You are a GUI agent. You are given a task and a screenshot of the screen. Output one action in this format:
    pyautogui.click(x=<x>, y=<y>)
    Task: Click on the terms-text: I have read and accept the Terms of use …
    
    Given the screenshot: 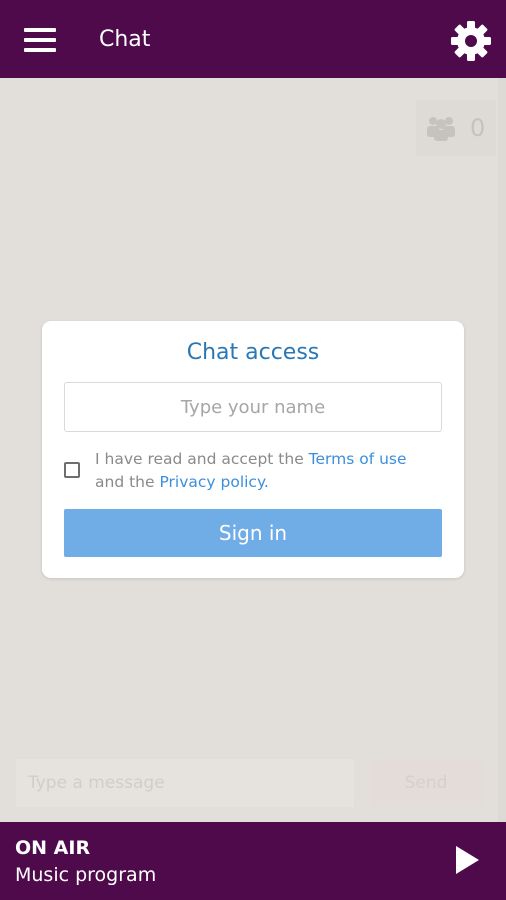 What is the action you would take?
    pyautogui.click(x=267, y=471)
    